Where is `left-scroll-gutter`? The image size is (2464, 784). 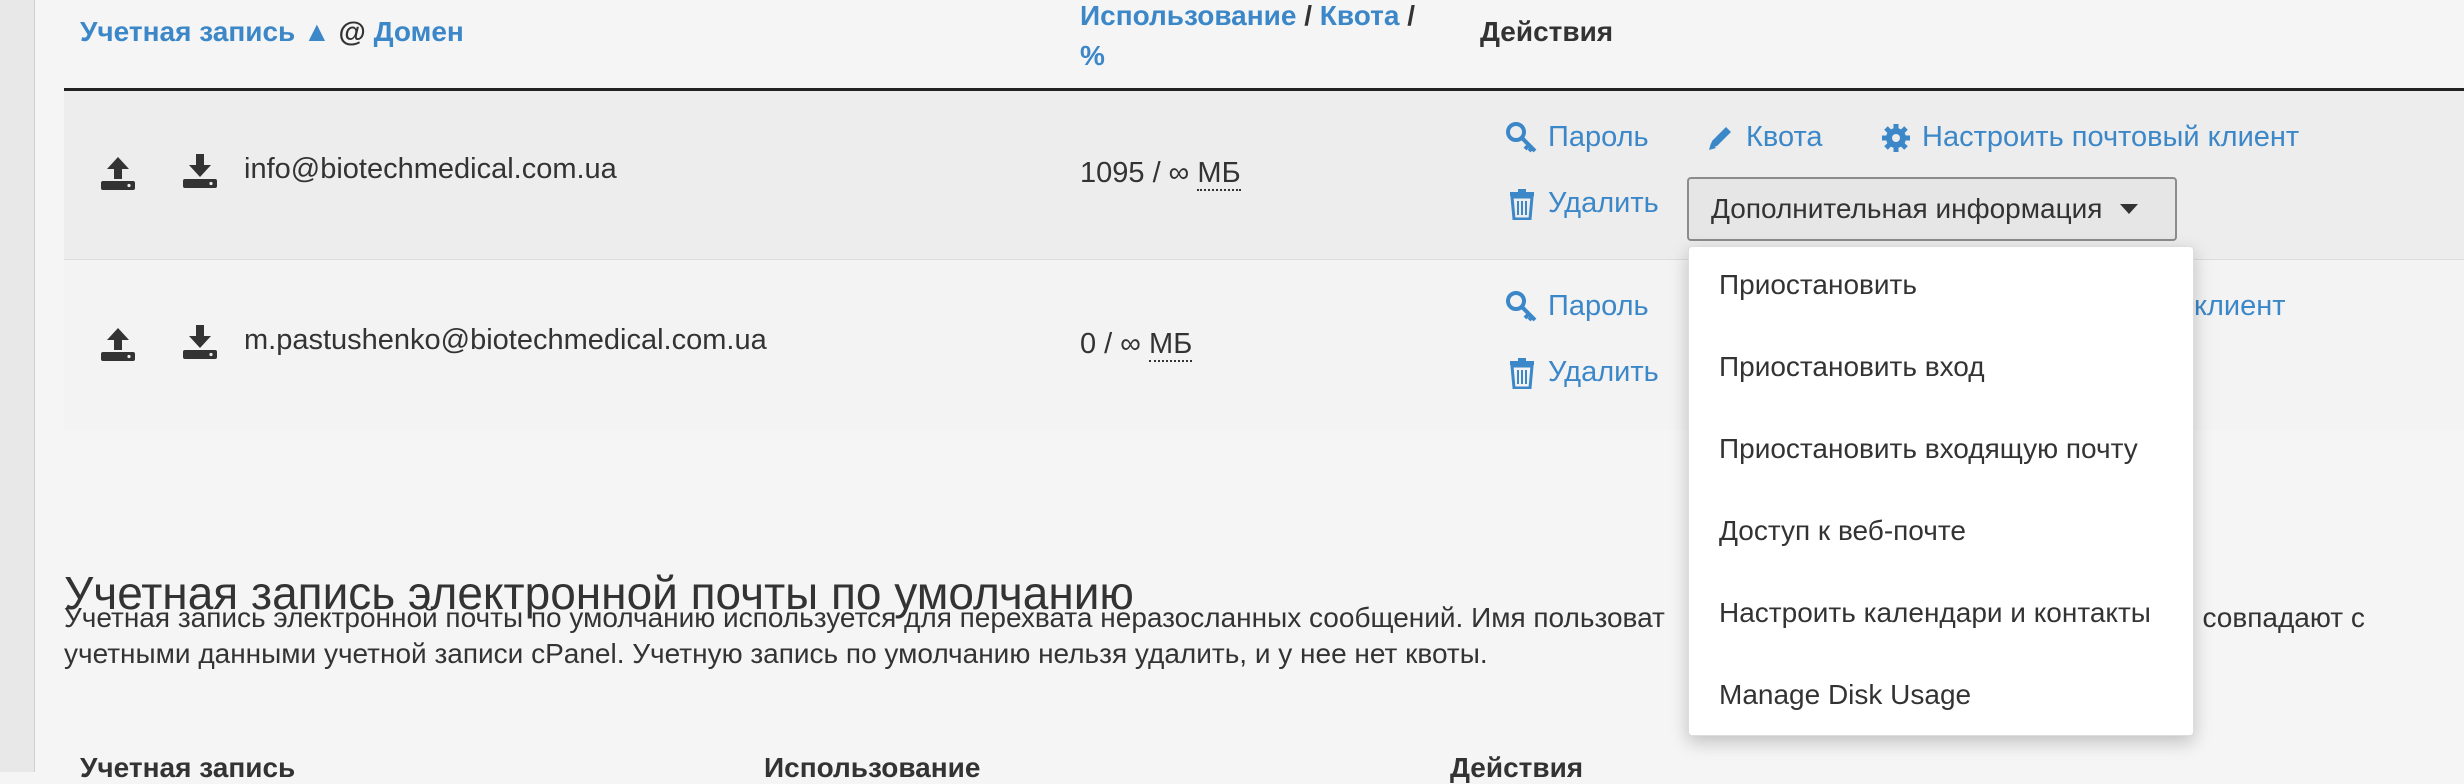
left-scroll-gutter is located at coordinates (17, 386).